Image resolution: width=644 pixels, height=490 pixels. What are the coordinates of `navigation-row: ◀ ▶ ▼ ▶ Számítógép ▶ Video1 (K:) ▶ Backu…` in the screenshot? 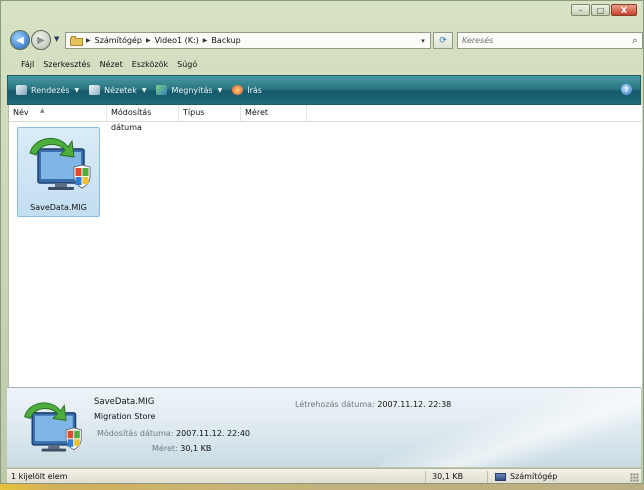 It's located at (325, 40).